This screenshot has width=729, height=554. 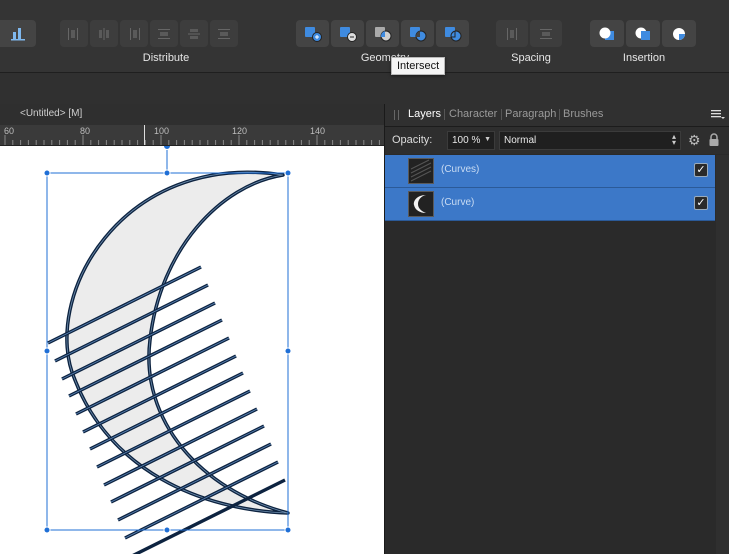 I want to click on ruler-ticks, so click(x=192, y=135).